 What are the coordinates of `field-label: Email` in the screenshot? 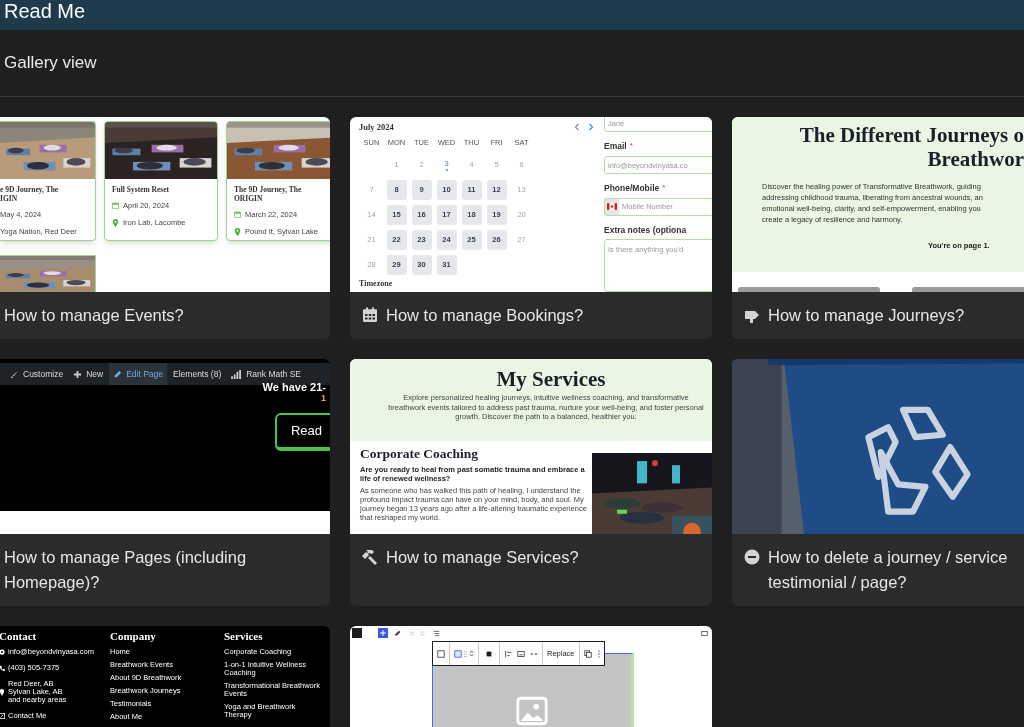 It's located at (615, 146).